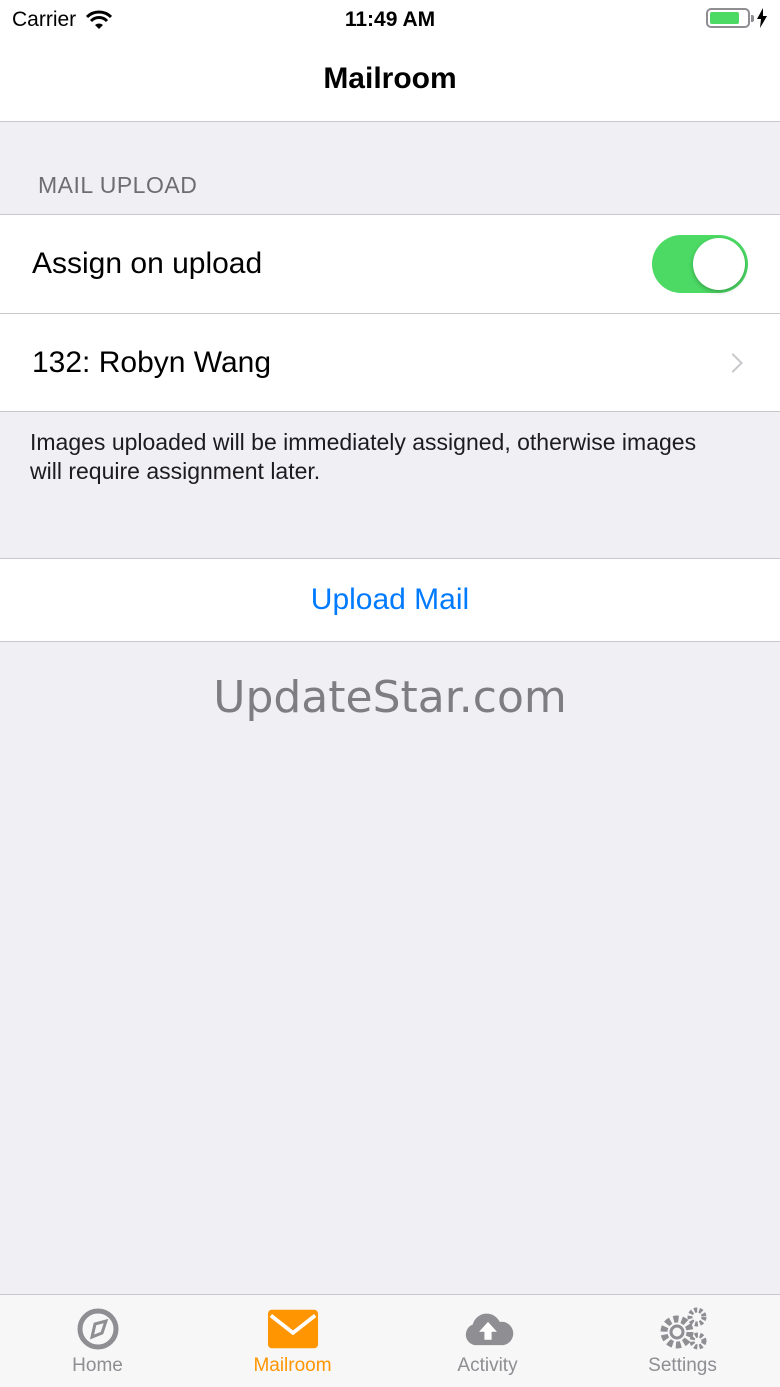 This screenshot has width=780, height=1387. Describe the element at coordinates (488, 1329) in the screenshot. I see `cloud-upload-icon` at that location.